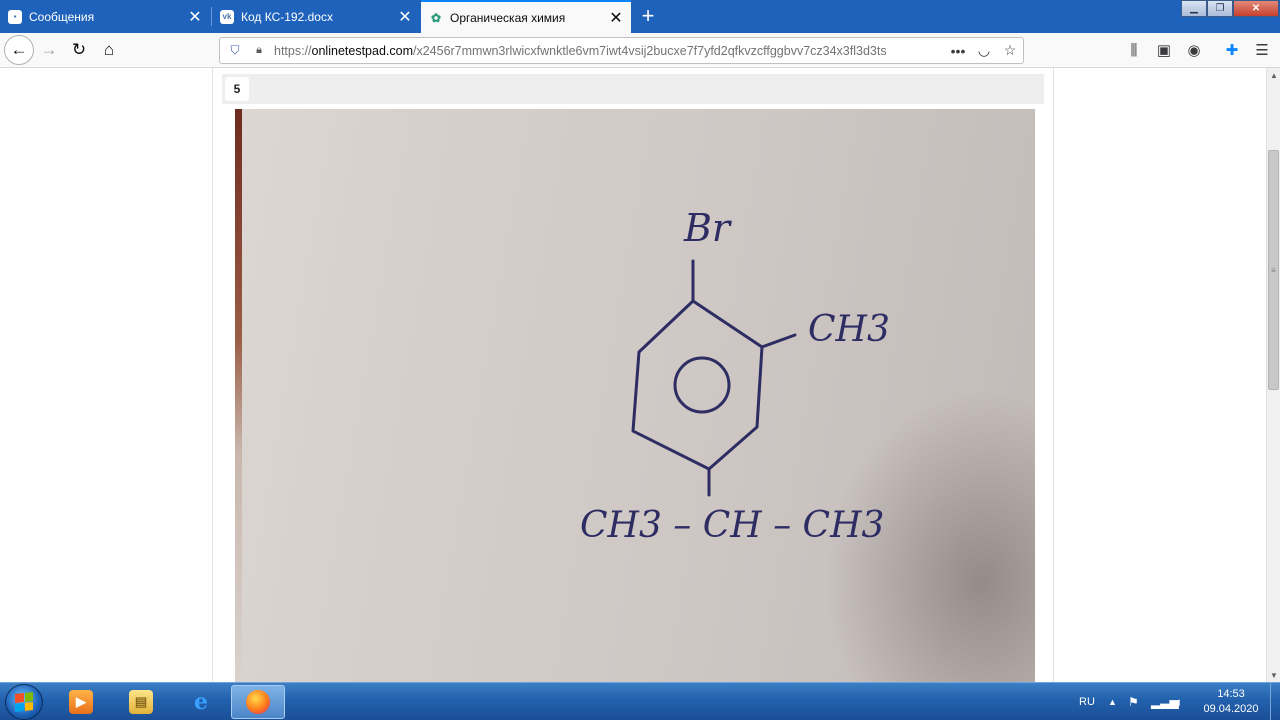 This screenshot has width=1280, height=720. I want to click on scroll-up-arrow-icon: ▲, so click(1273, 75).